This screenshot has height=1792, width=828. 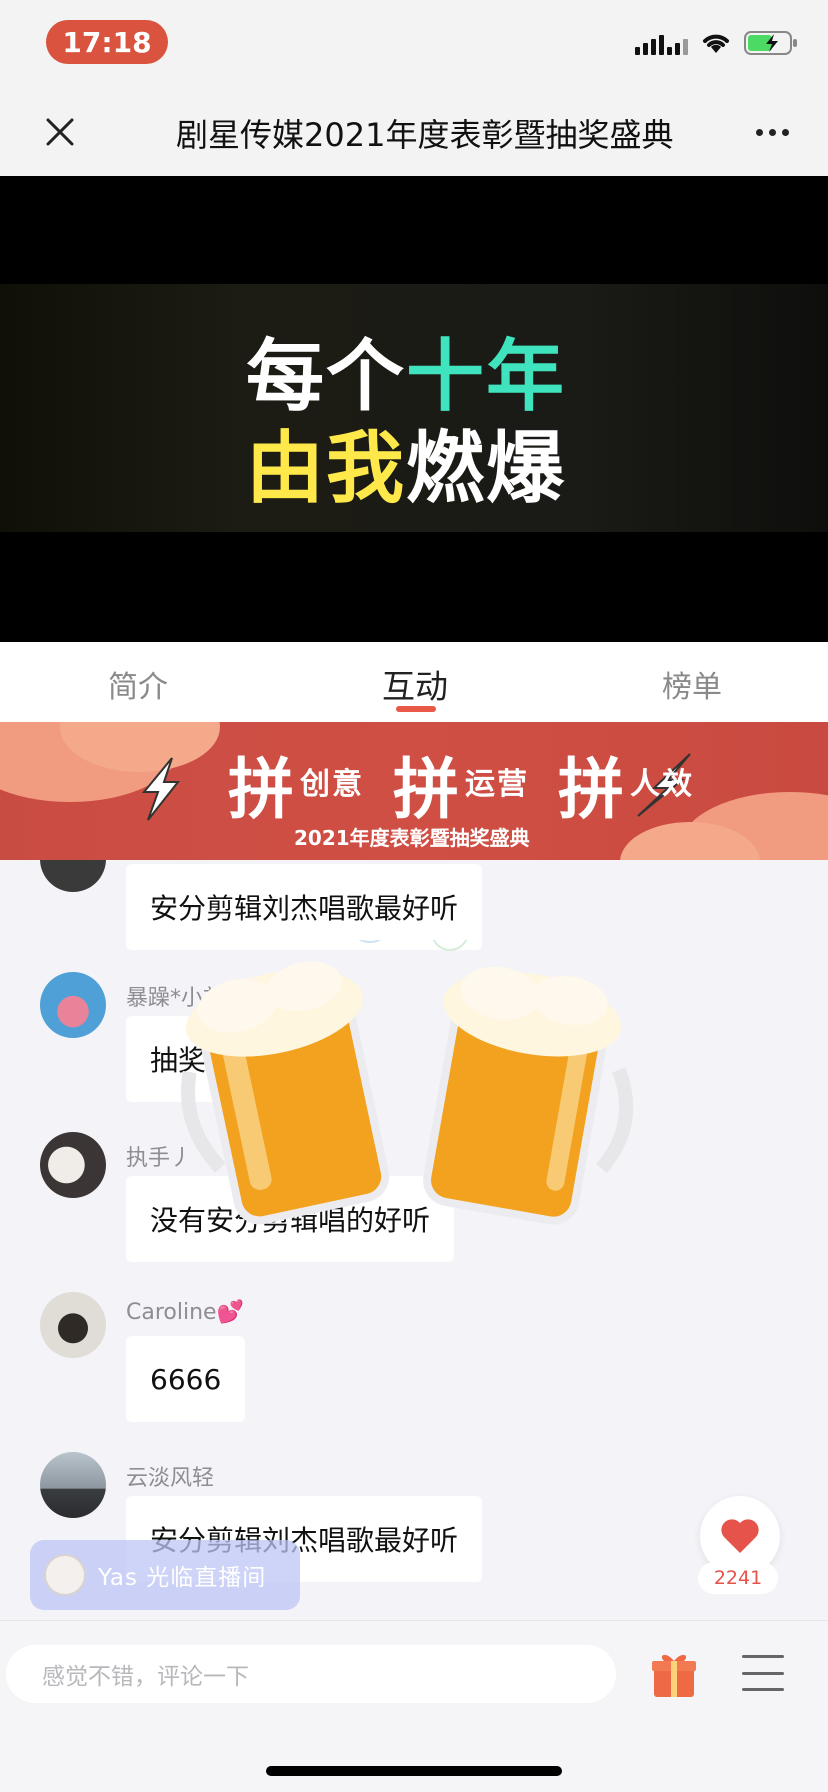 What do you see at coordinates (772, 132) in the screenshot?
I see `more-icon` at bounding box center [772, 132].